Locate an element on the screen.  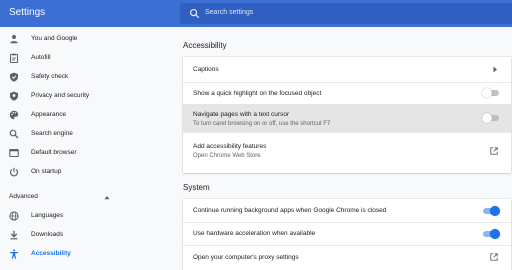
browser-icon is located at coordinates (14, 153).